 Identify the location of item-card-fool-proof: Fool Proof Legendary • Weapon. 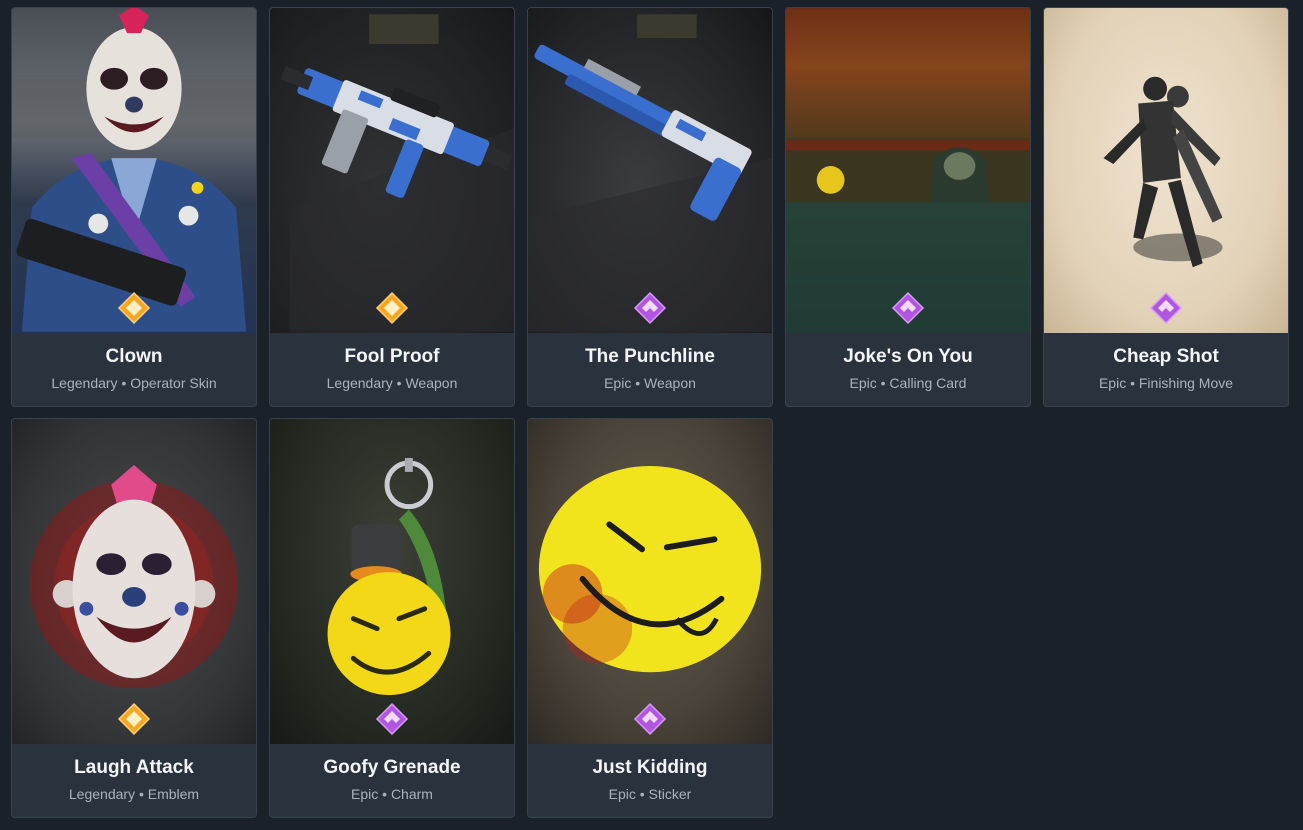
(392, 207).